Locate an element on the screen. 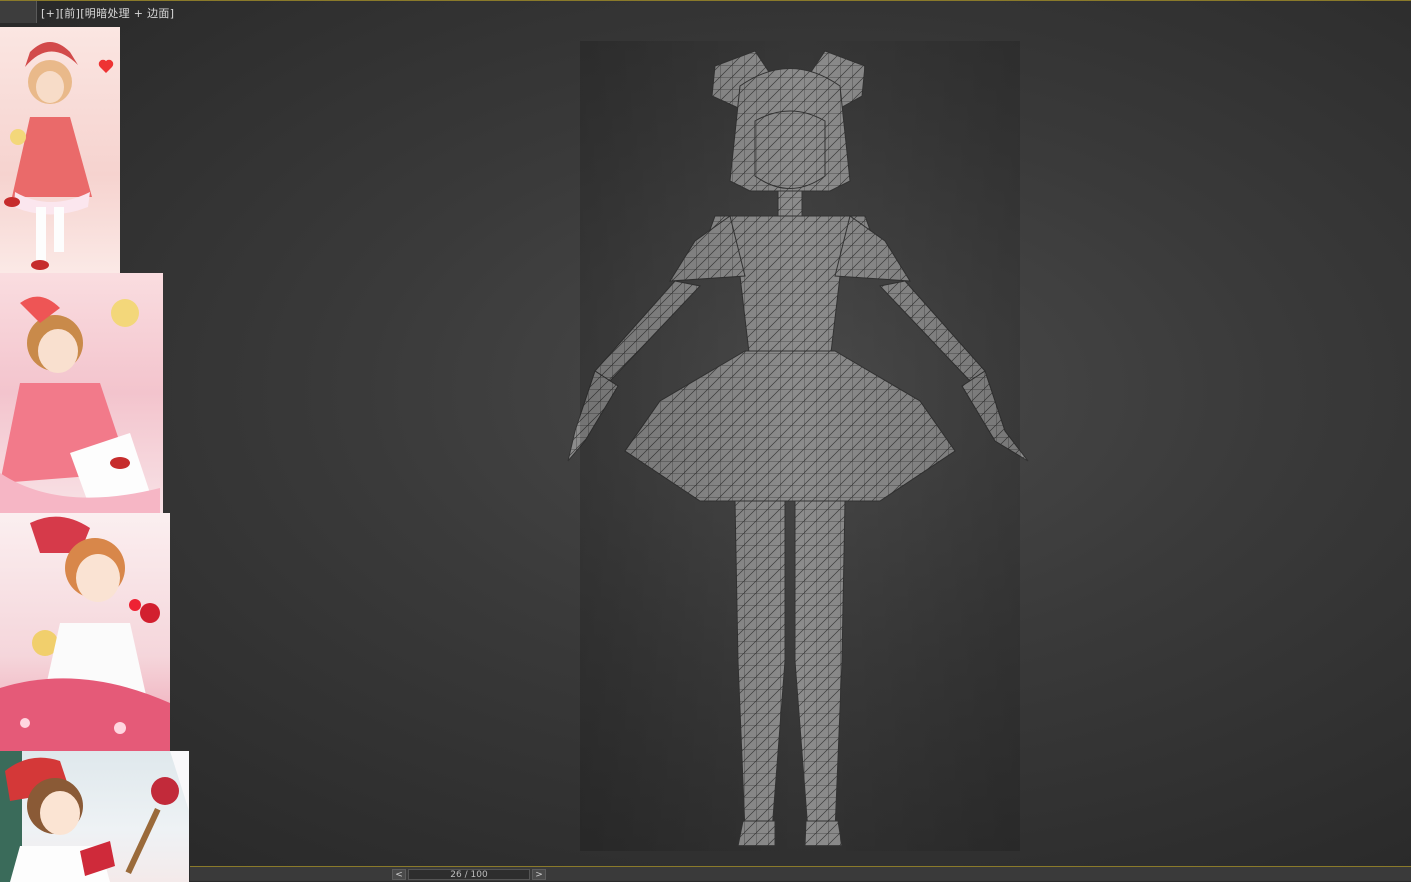 This screenshot has height=882, width=1411. viewport-corner is located at coordinates (18, 12).